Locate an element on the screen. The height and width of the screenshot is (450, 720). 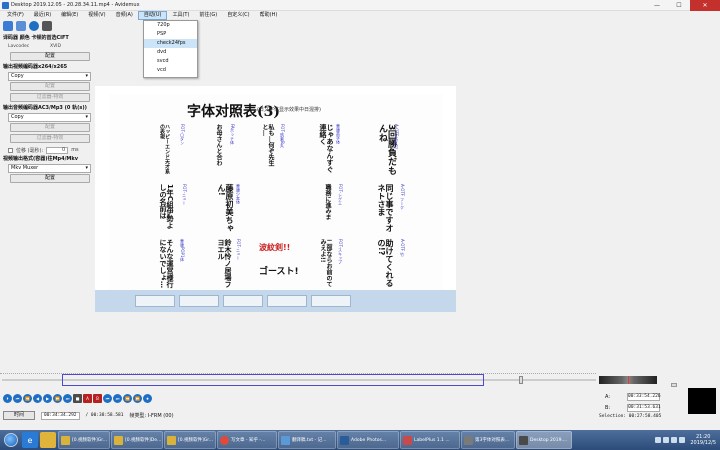
explorer-icon is located at coordinates (48, 440).